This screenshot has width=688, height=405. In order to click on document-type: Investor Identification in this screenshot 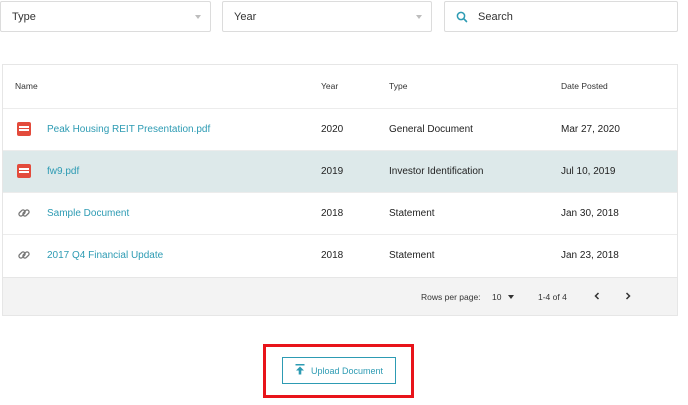, I will do `click(436, 171)`.